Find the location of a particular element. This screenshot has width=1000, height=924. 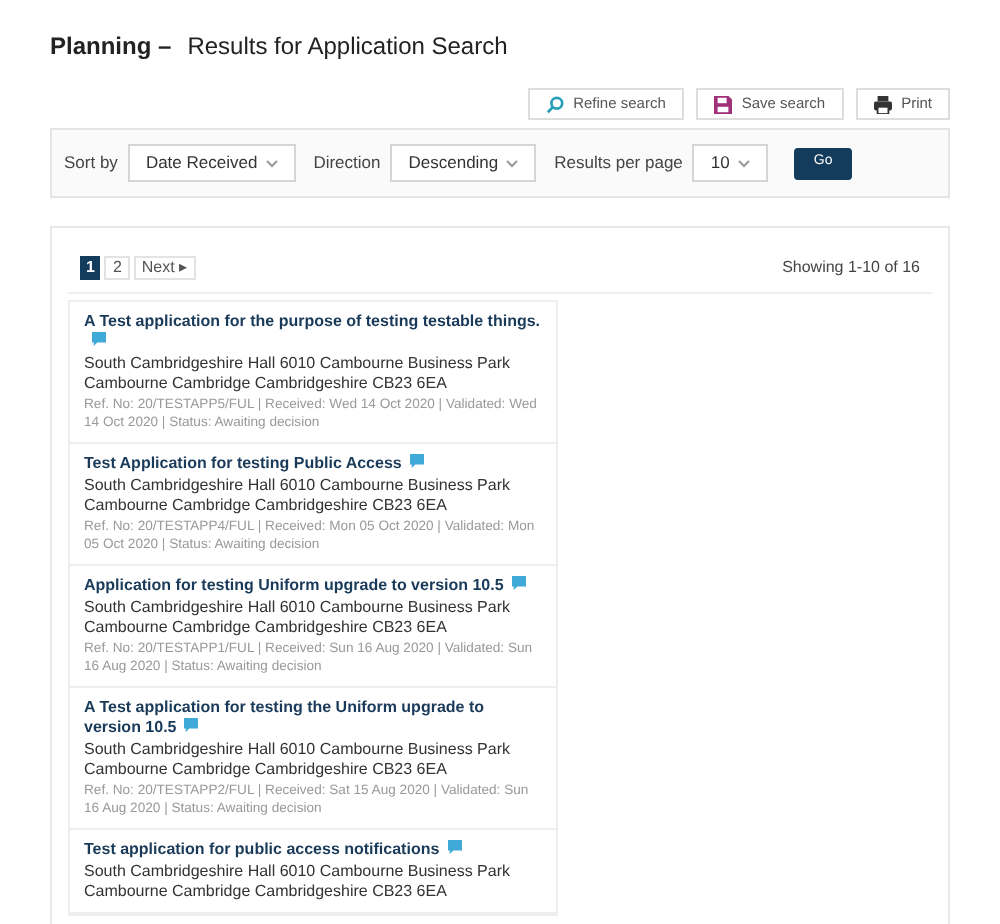

results-count: Showing 1-10 of 16 is located at coordinates (851, 268).